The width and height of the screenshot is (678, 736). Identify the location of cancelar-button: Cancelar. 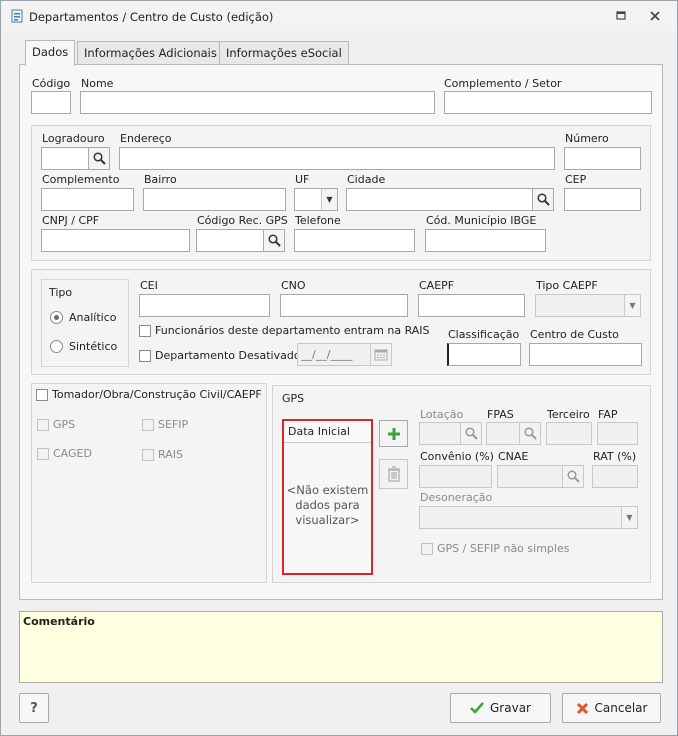
(611, 708).